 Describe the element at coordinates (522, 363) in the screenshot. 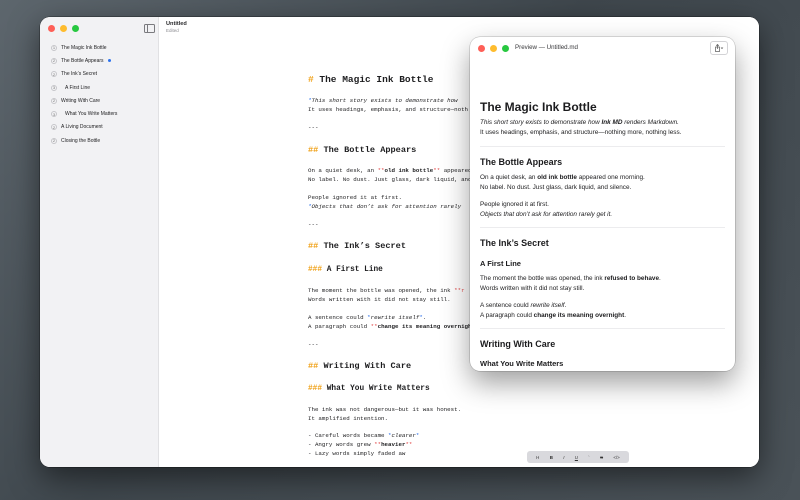

I see `preview-h3: What You Write Matters` at that location.